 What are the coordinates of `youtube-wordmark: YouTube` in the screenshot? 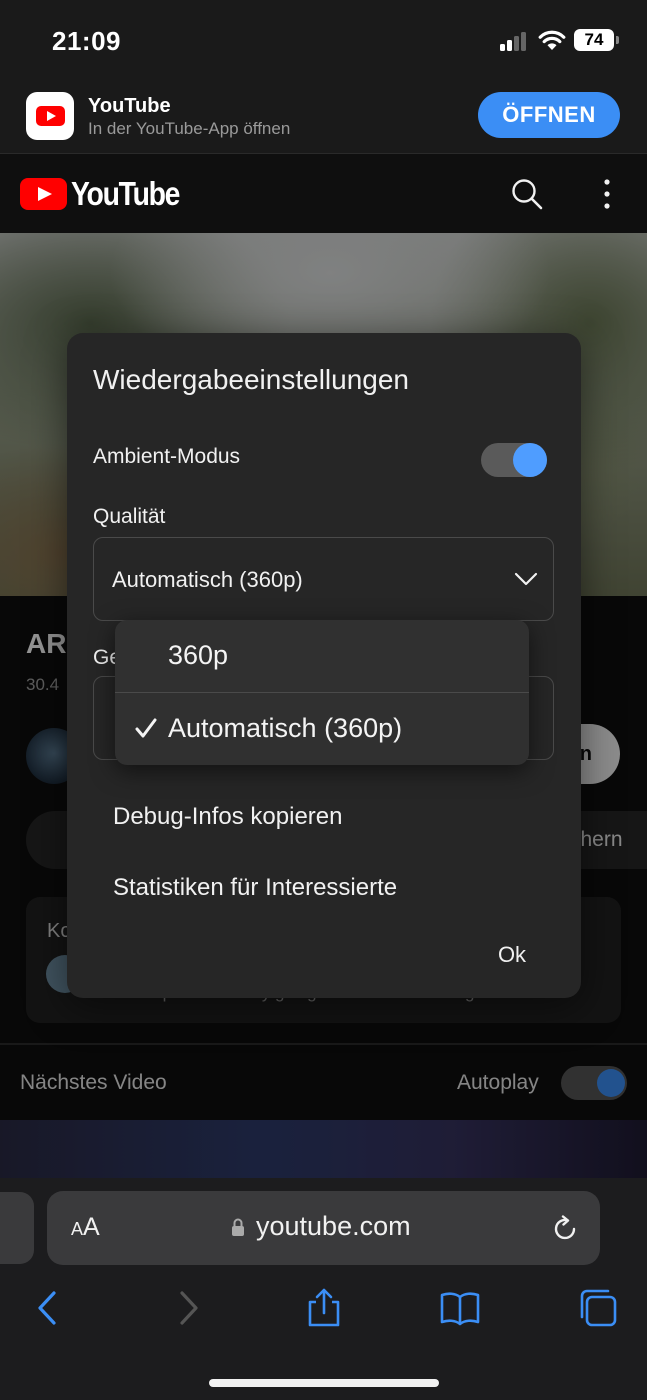 It's located at (125, 193).